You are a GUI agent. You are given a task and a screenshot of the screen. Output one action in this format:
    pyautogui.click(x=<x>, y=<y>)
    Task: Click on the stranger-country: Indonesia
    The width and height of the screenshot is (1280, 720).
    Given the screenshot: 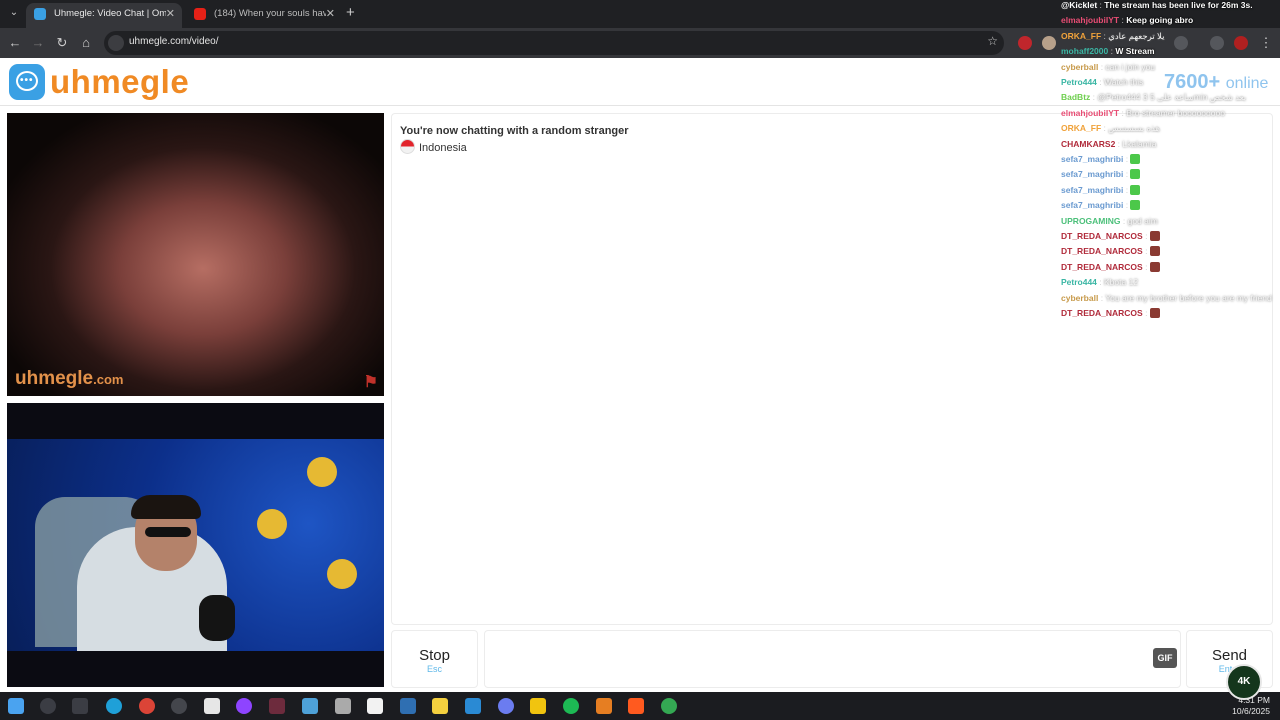 What is the action you would take?
    pyautogui.click(x=433, y=146)
    